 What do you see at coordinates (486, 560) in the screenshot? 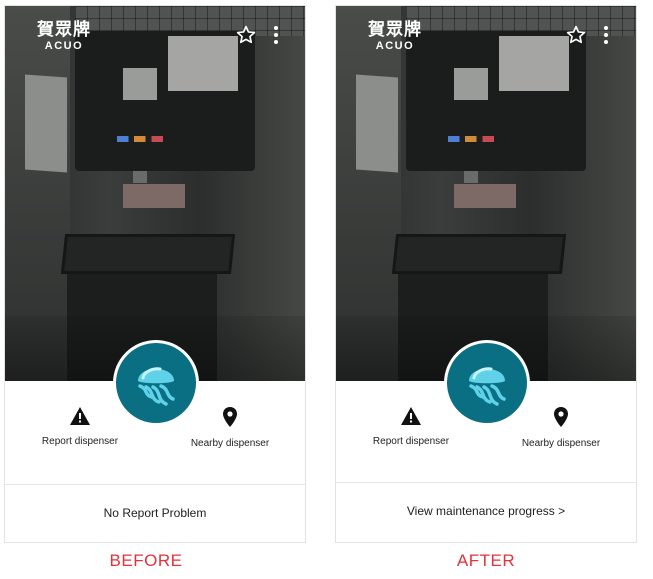
I see `caption-after: AFTER` at bounding box center [486, 560].